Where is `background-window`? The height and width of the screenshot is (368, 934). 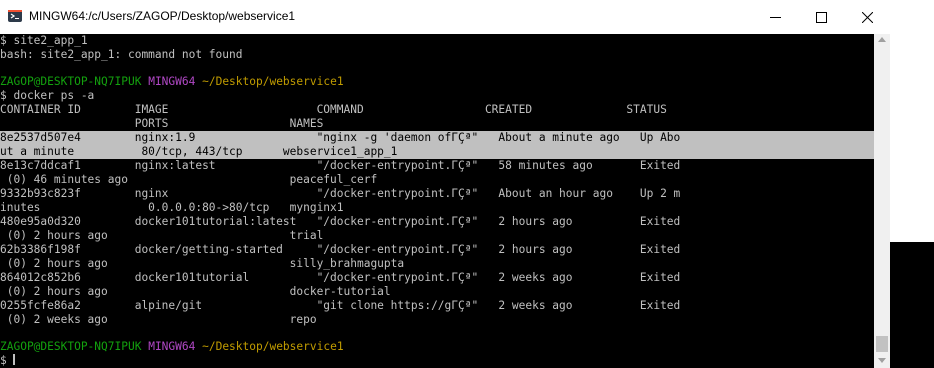
background-window is located at coordinates (912, 305).